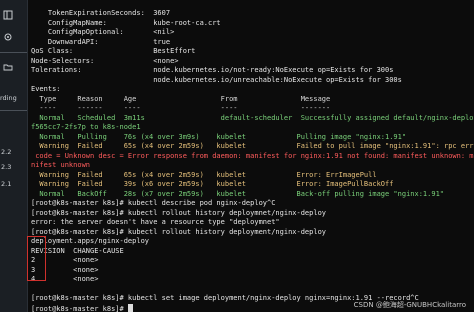 This screenshot has width=474, height=312. Describe the element at coordinates (46, 89) in the screenshot. I see `terminal-line: Events:` at that location.